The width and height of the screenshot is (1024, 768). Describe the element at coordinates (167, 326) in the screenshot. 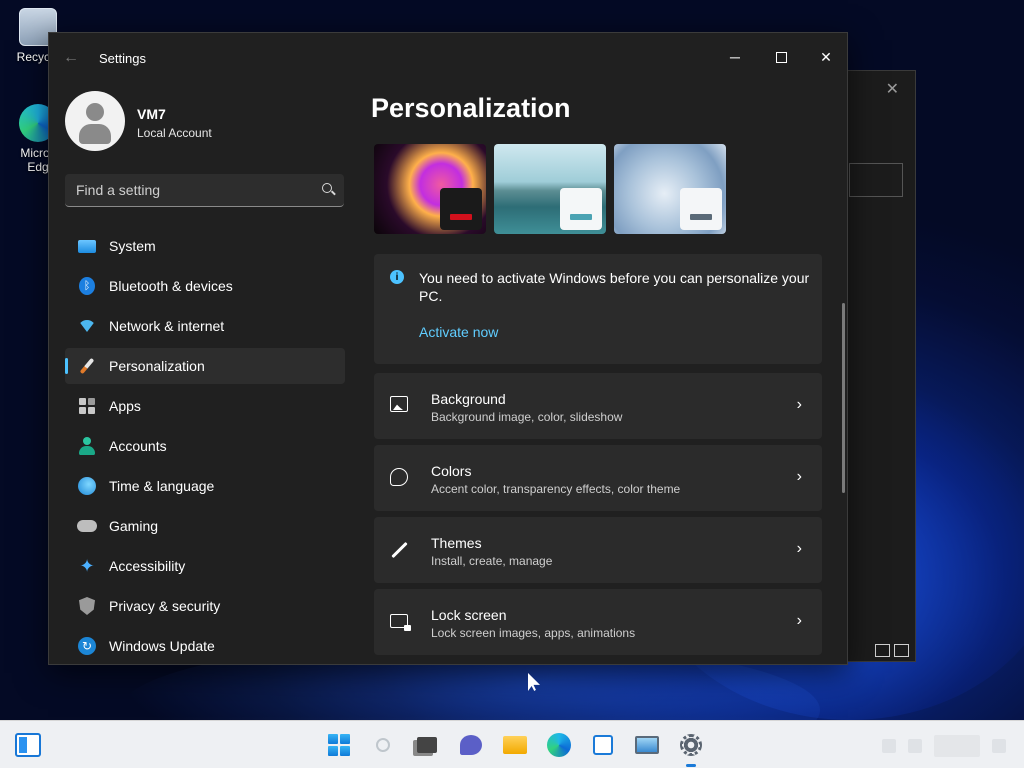

I see `sidebar-item-label: Network & internet` at that location.